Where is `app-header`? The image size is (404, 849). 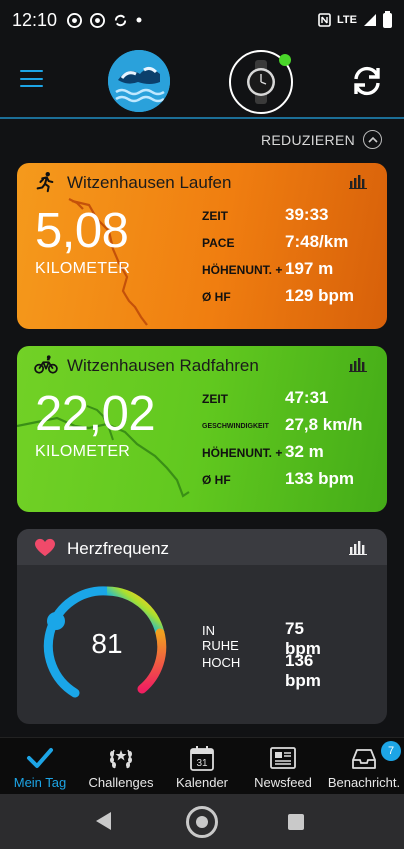
app-header is located at coordinates (202, 79).